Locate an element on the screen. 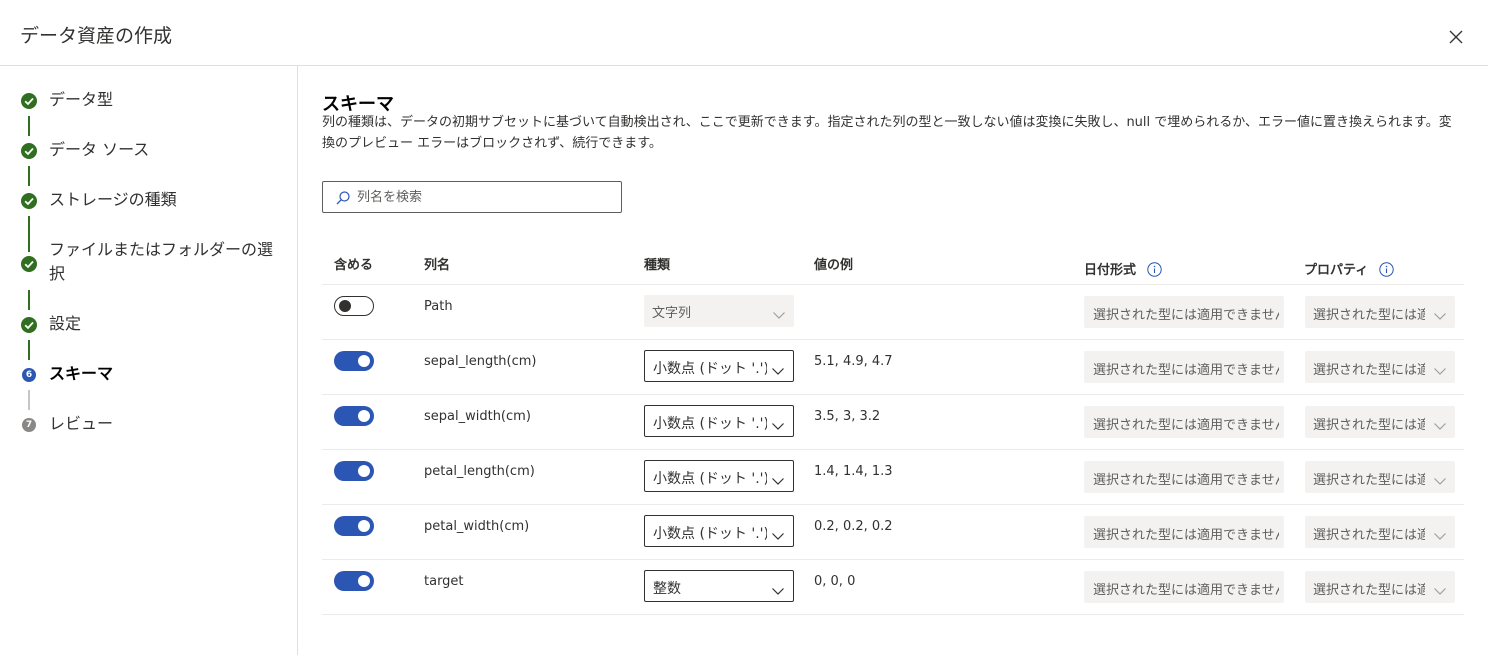 The height and width of the screenshot is (655, 1488). col-header-name: 列名 is located at coordinates (437, 265).